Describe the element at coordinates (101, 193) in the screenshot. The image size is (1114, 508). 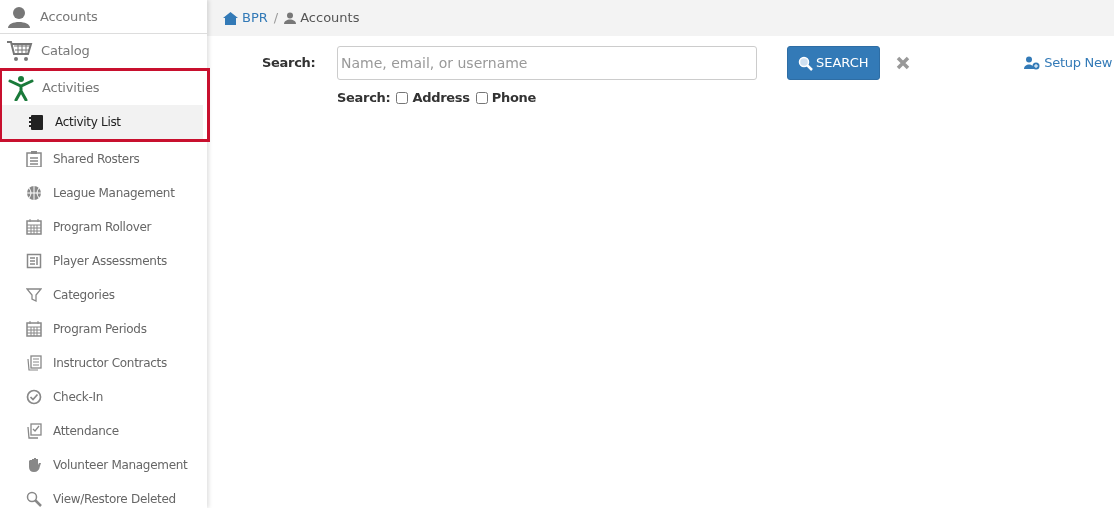
I see `sidebar-subitem: League Management` at that location.